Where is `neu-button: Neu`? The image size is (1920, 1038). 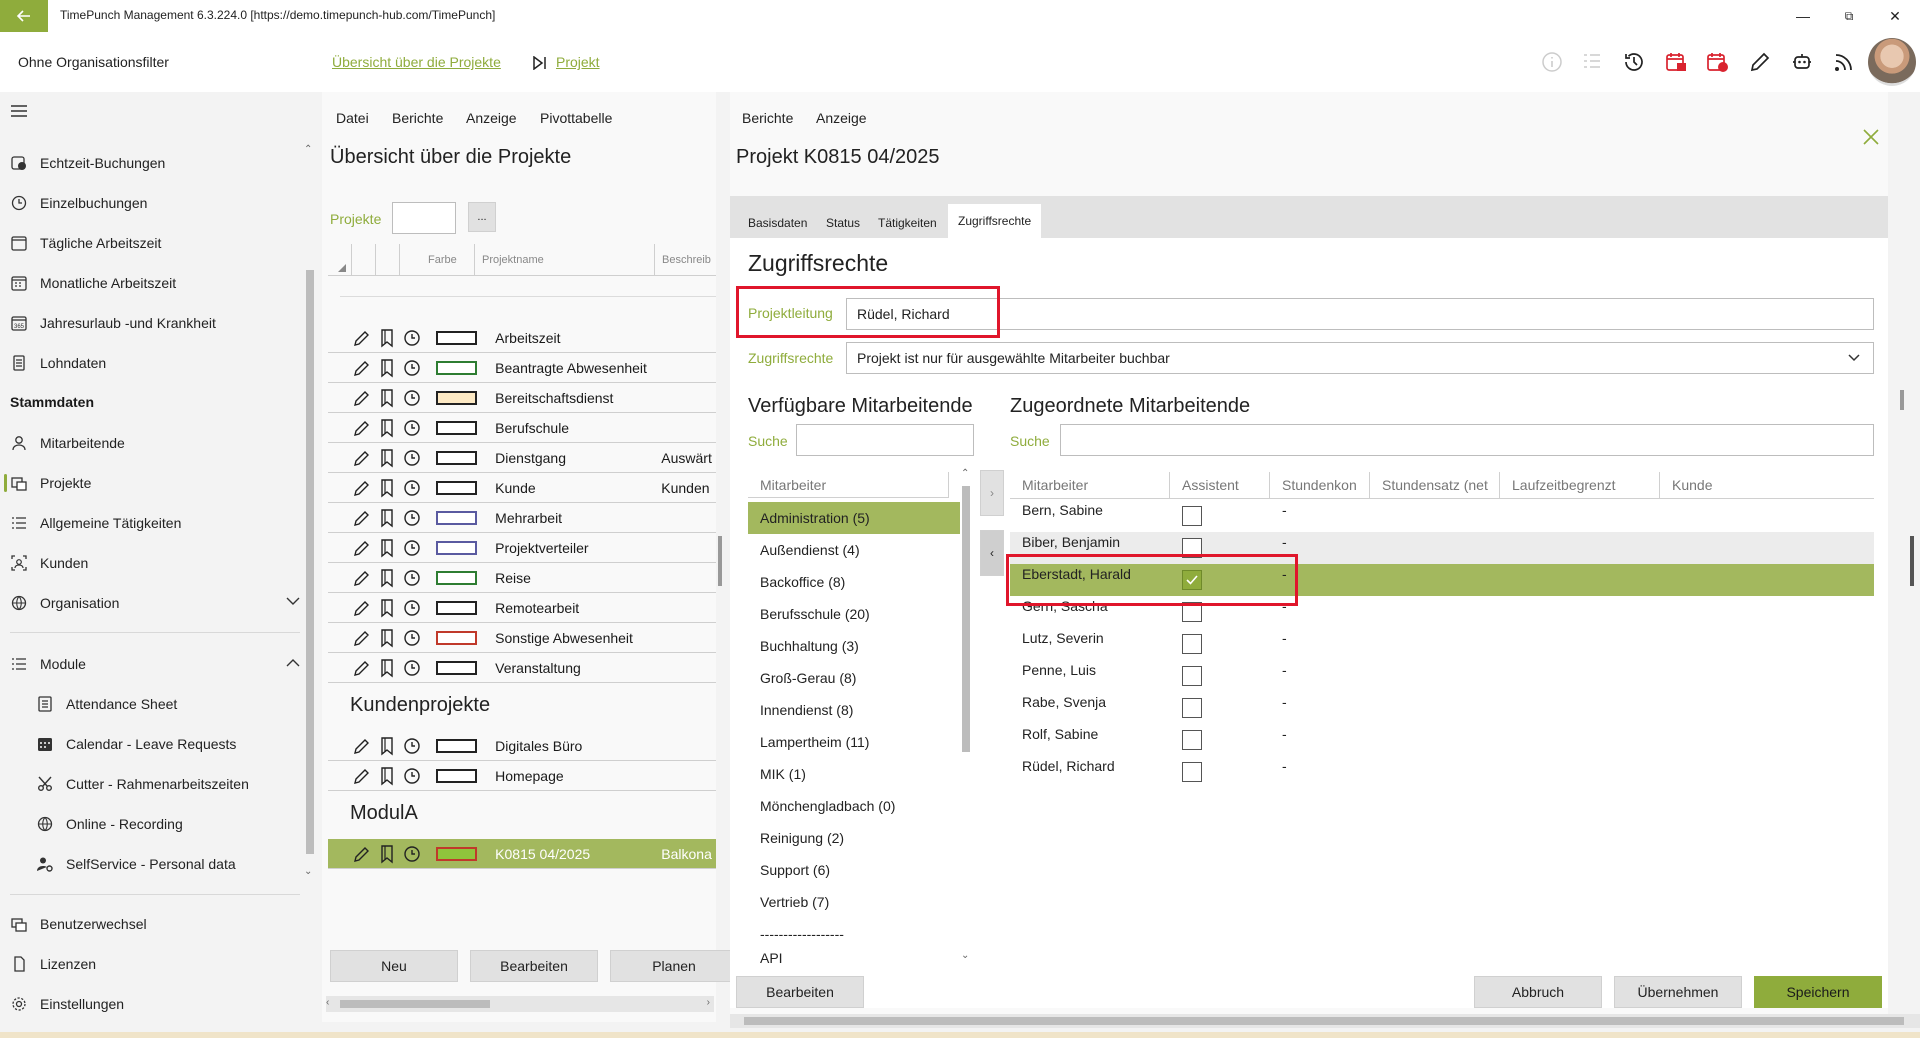 neu-button: Neu is located at coordinates (394, 966).